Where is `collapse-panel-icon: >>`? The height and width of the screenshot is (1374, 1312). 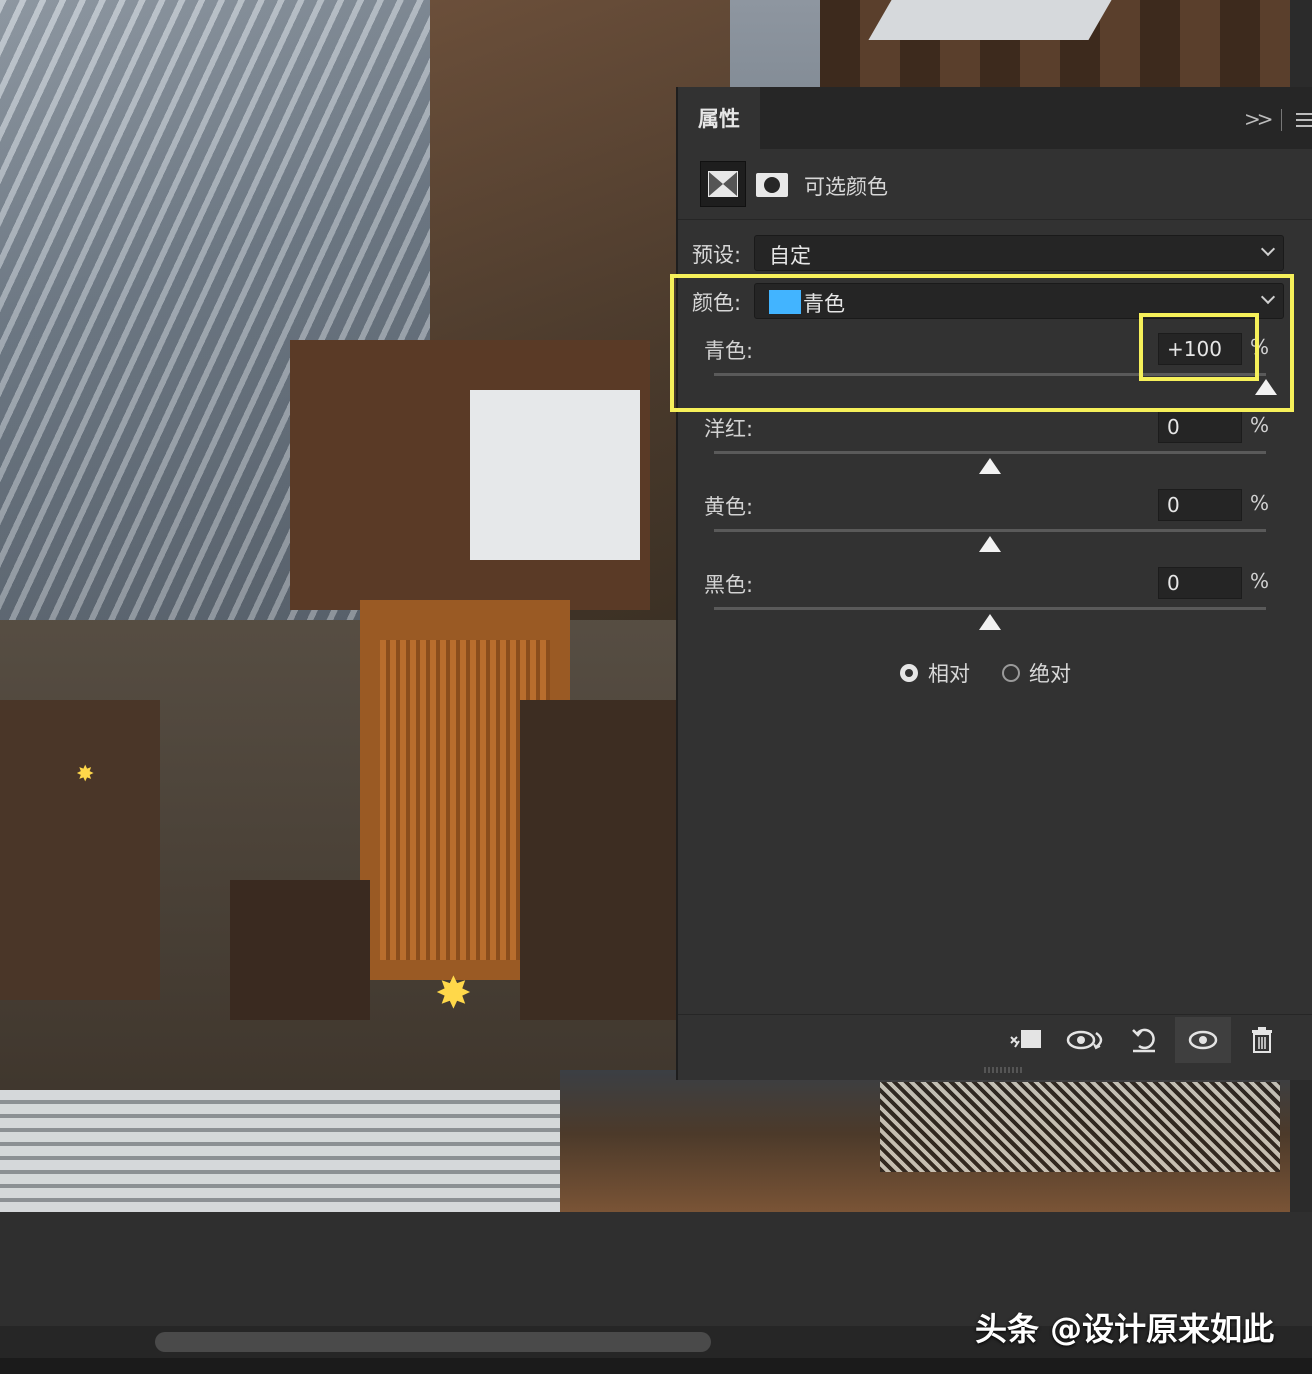 collapse-panel-icon: >> is located at coordinates (1258, 119).